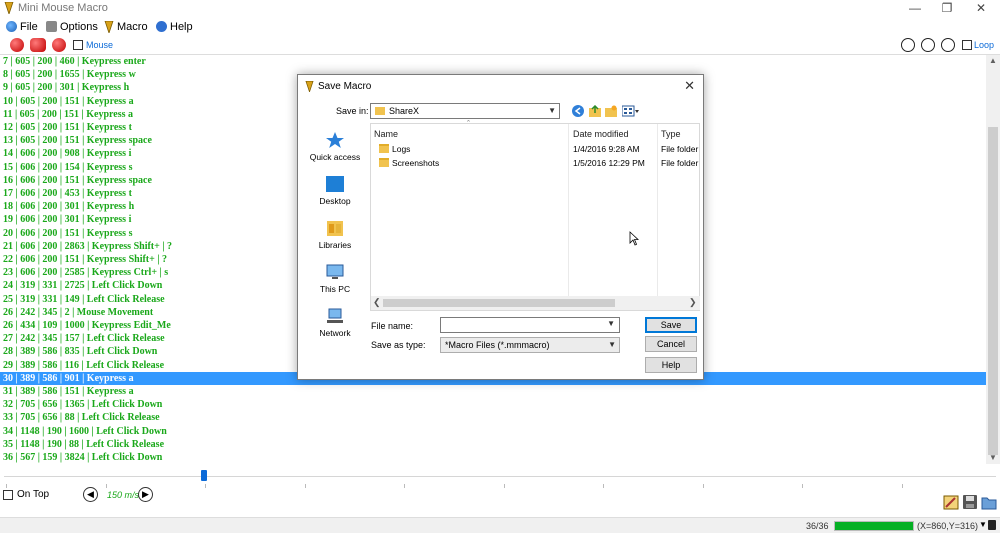 The image size is (1000, 533). What do you see at coordinates (38, 45) in the screenshot?
I see `stop-record-button` at bounding box center [38, 45].